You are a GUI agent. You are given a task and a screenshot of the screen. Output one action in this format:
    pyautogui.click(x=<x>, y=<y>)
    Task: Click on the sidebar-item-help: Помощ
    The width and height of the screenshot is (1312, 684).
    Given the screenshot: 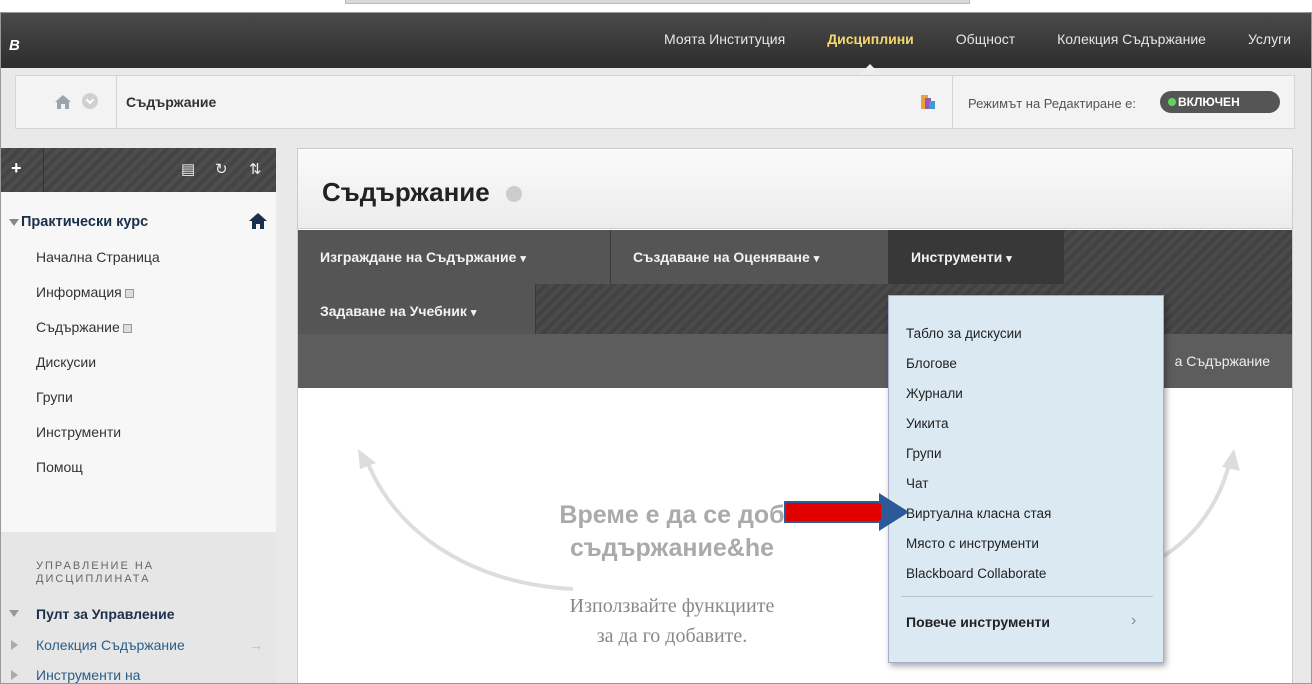 What is the action you would take?
    pyautogui.click(x=59, y=467)
    